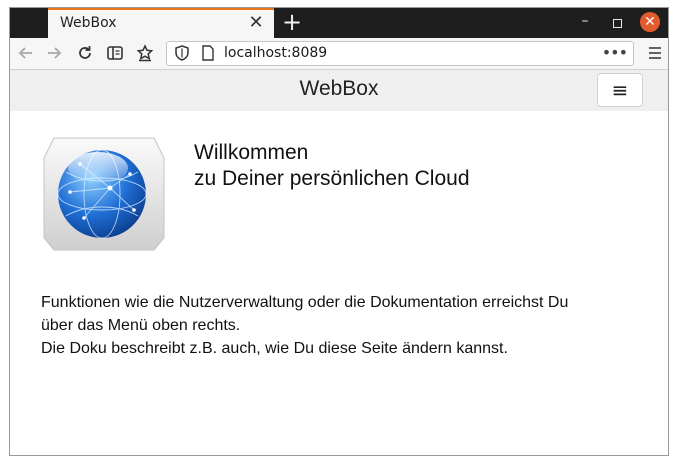 This screenshot has width=678, height=464. Describe the element at coordinates (332, 178) in the screenshot. I see `welcome-line-2: zu Deiner persönlichen Cloud` at that location.